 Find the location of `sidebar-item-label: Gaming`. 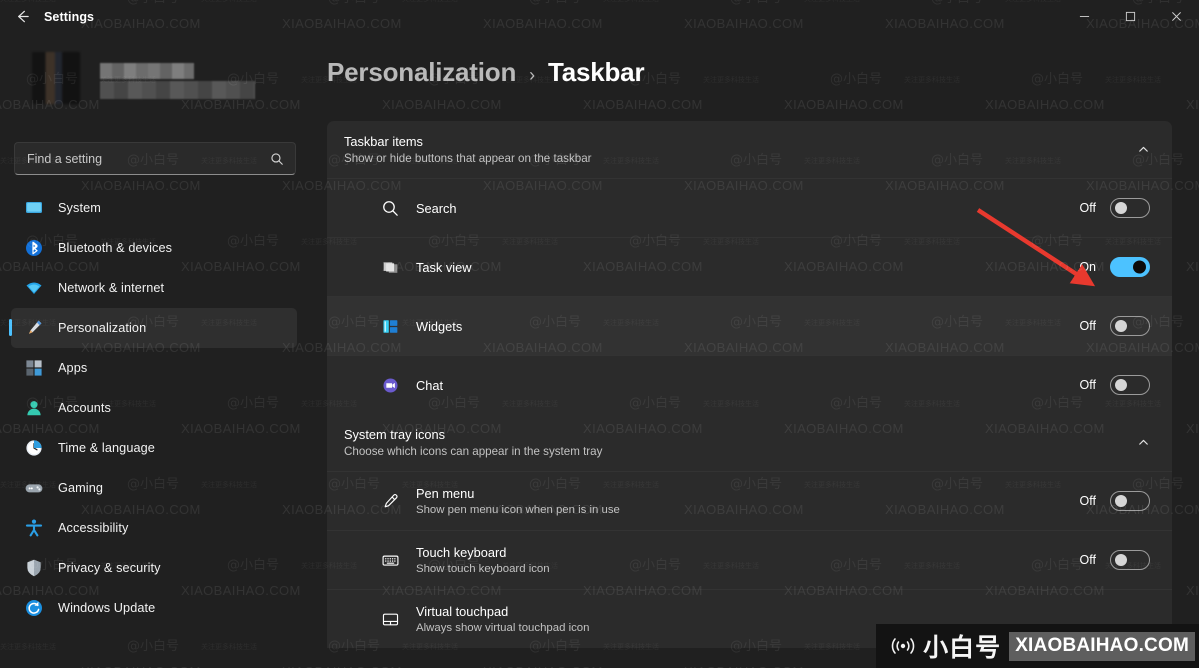

sidebar-item-label: Gaming is located at coordinates (81, 488).